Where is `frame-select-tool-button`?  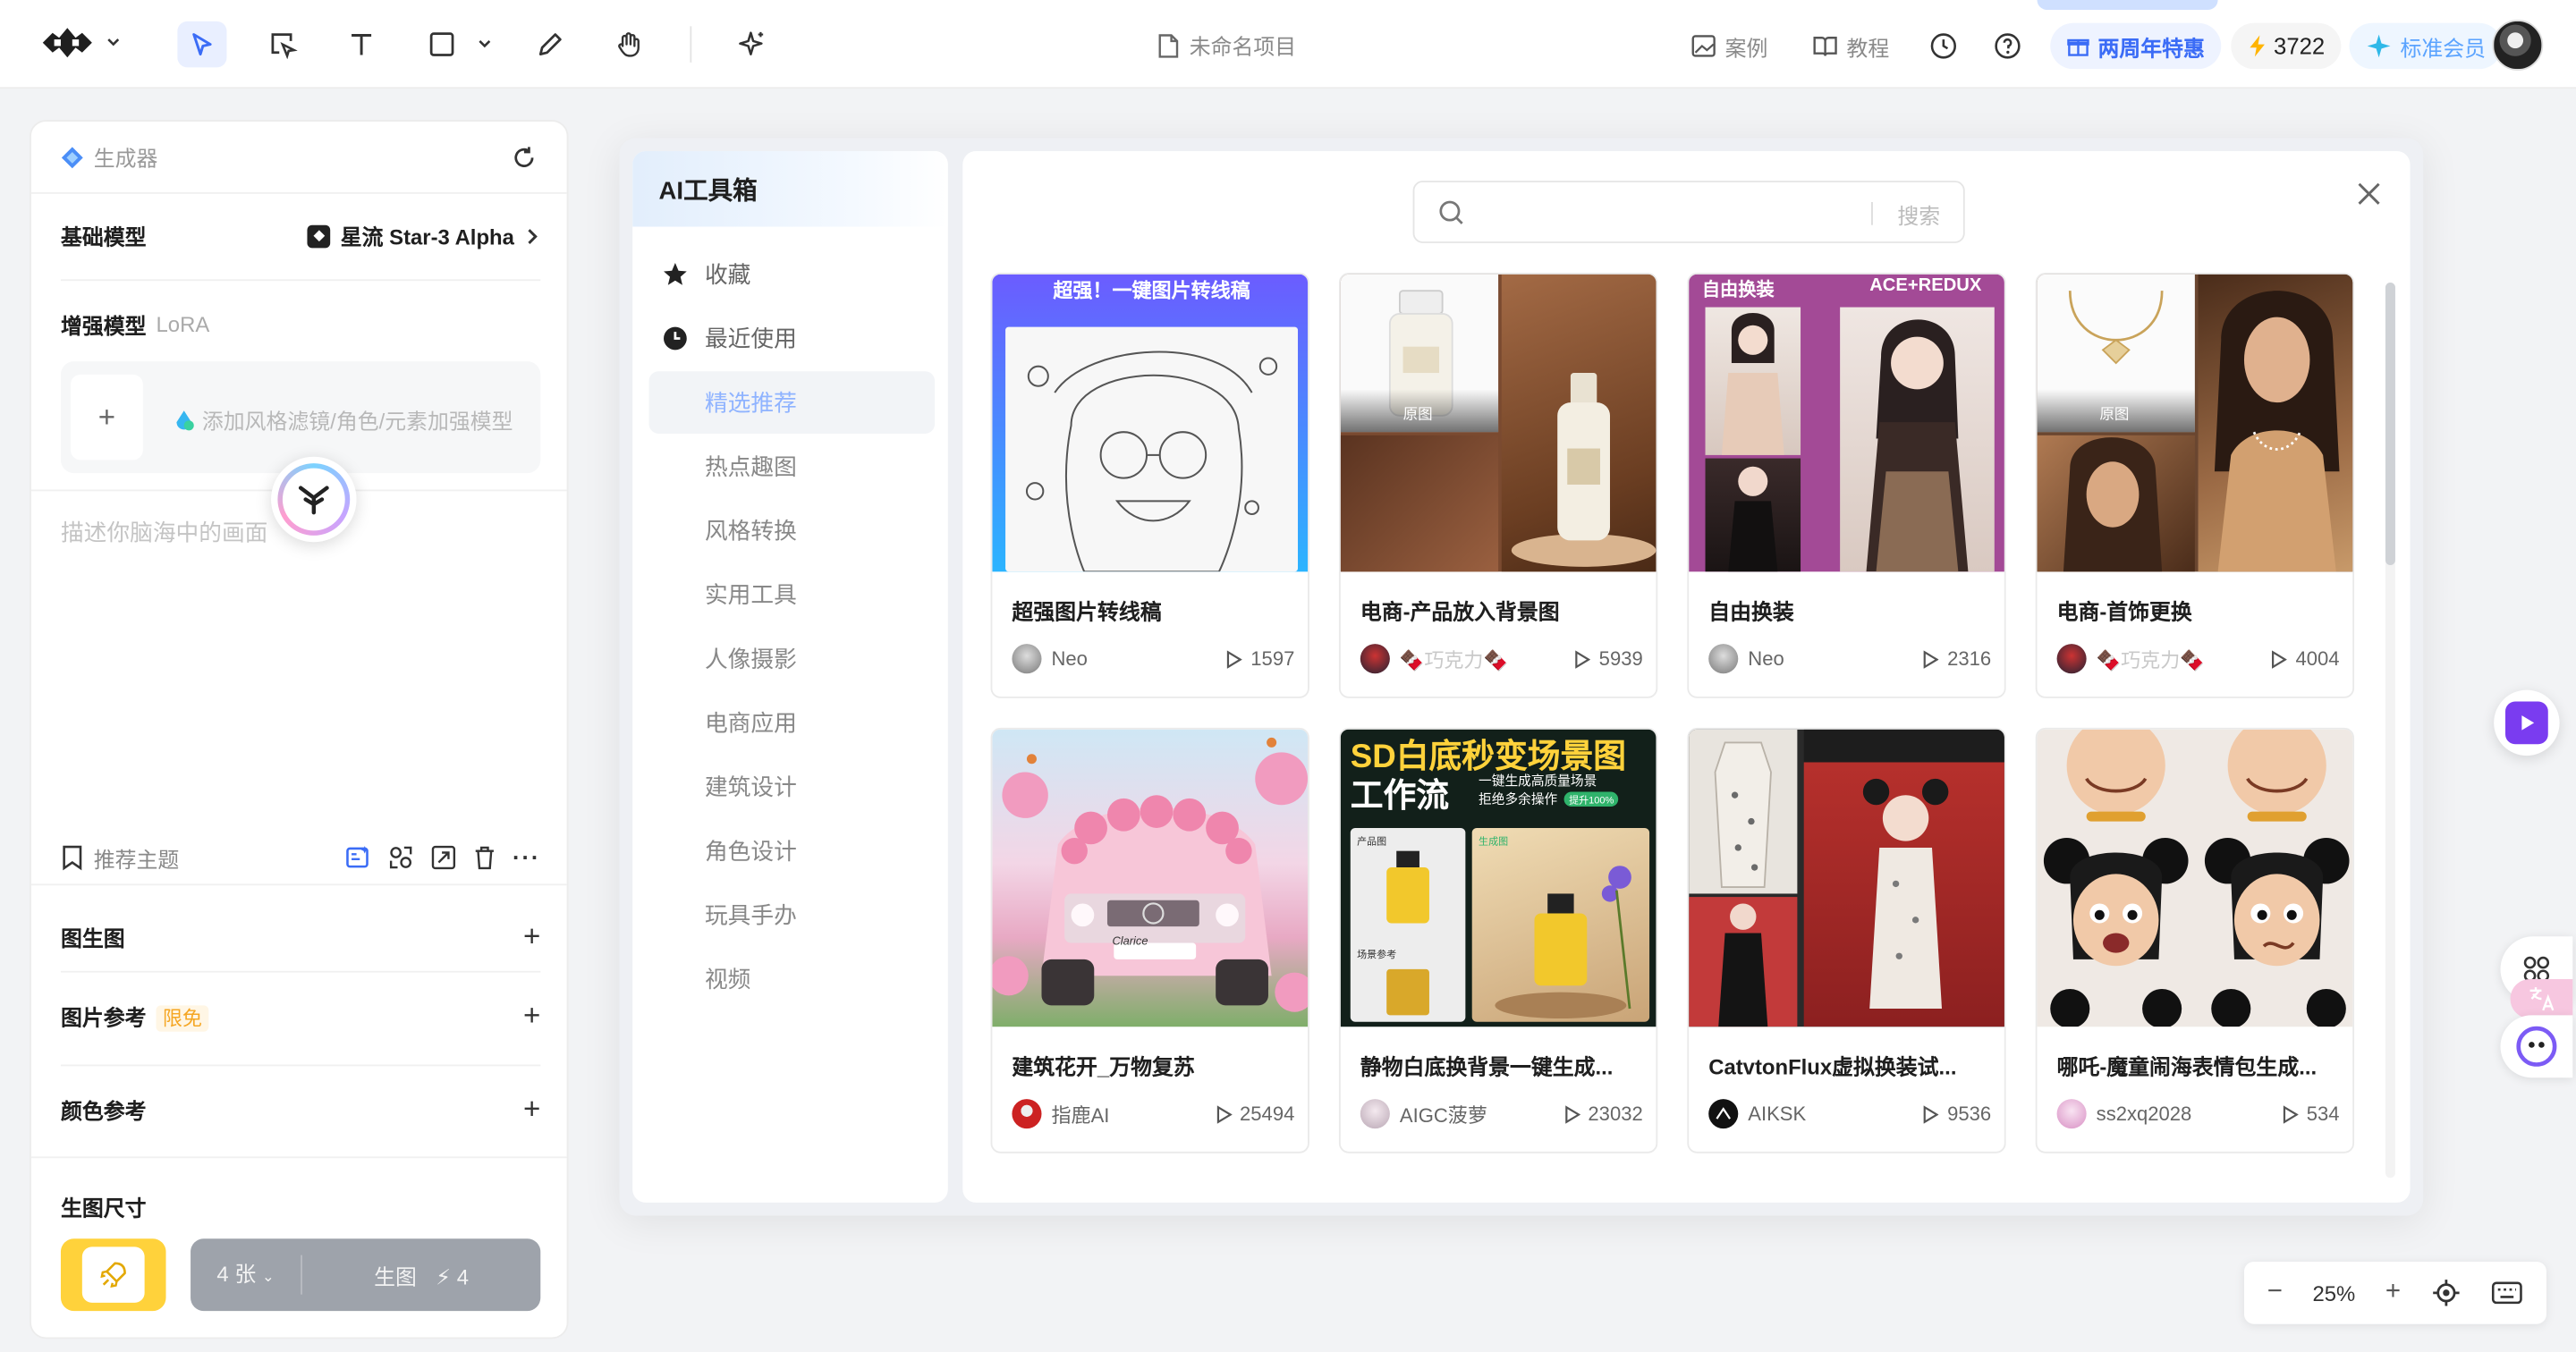 frame-select-tool-button is located at coordinates (282, 44).